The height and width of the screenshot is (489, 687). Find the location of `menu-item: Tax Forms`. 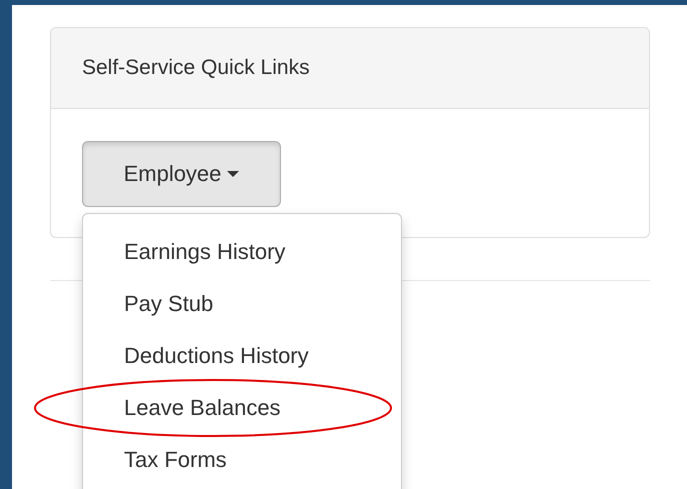

menu-item: Tax Forms is located at coordinates (242, 460).